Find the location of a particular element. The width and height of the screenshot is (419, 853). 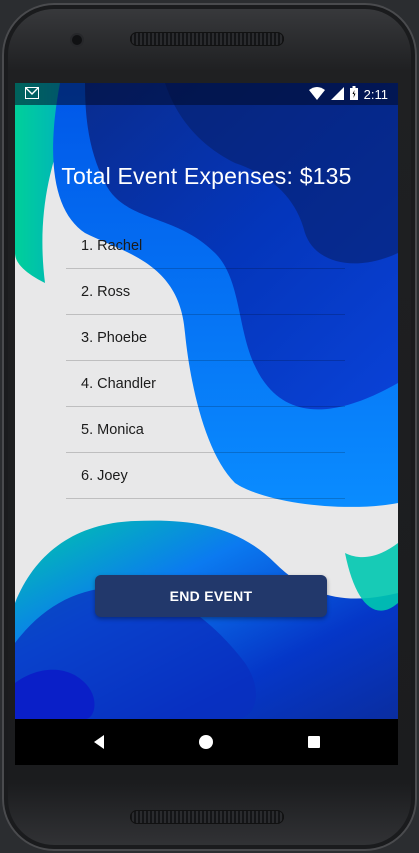

list-item-label: 2. Ross is located at coordinates (106, 291).